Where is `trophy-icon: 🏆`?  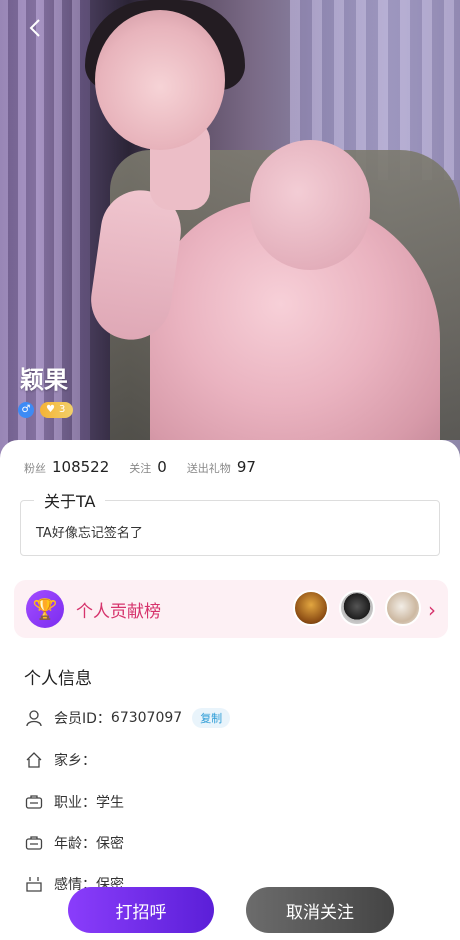 trophy-icon: 🏆 is located at coordinates (45, 609).